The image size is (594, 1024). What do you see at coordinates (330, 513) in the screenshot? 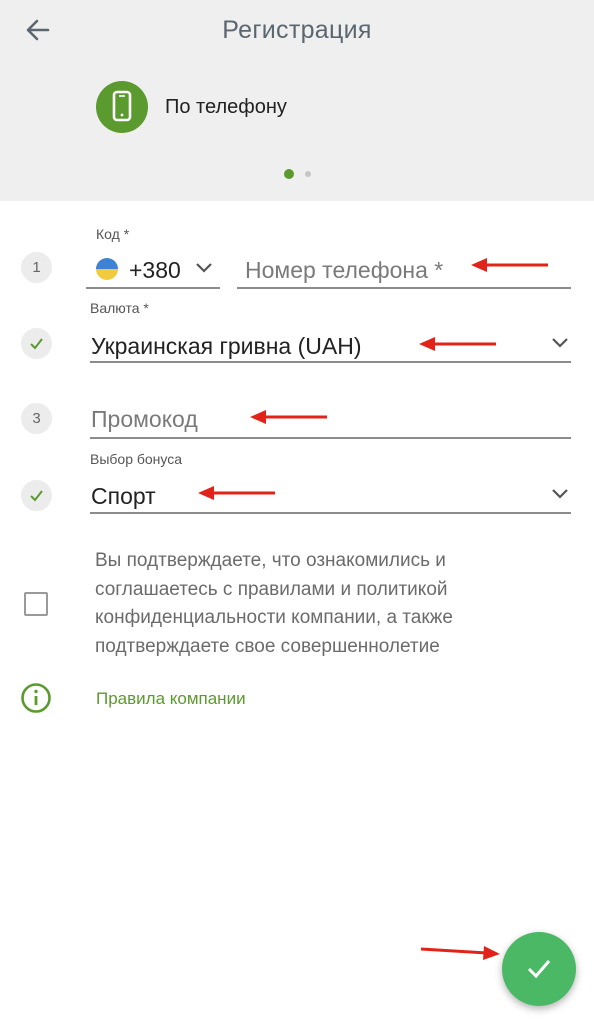
I see `bonus-underline` at bounding box center [330, 513].